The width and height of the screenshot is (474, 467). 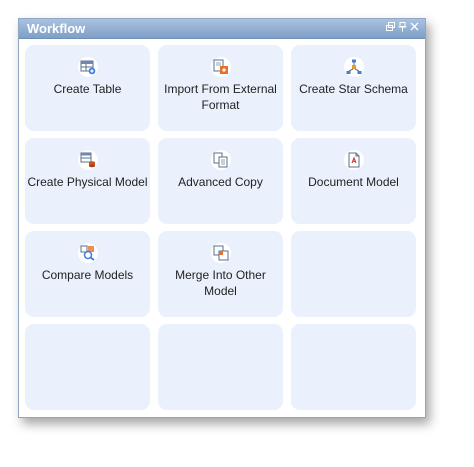 What do you see at coordinates (221, 67) in the screenshot?
I see `import-icon` at bounding box center [221, 67].